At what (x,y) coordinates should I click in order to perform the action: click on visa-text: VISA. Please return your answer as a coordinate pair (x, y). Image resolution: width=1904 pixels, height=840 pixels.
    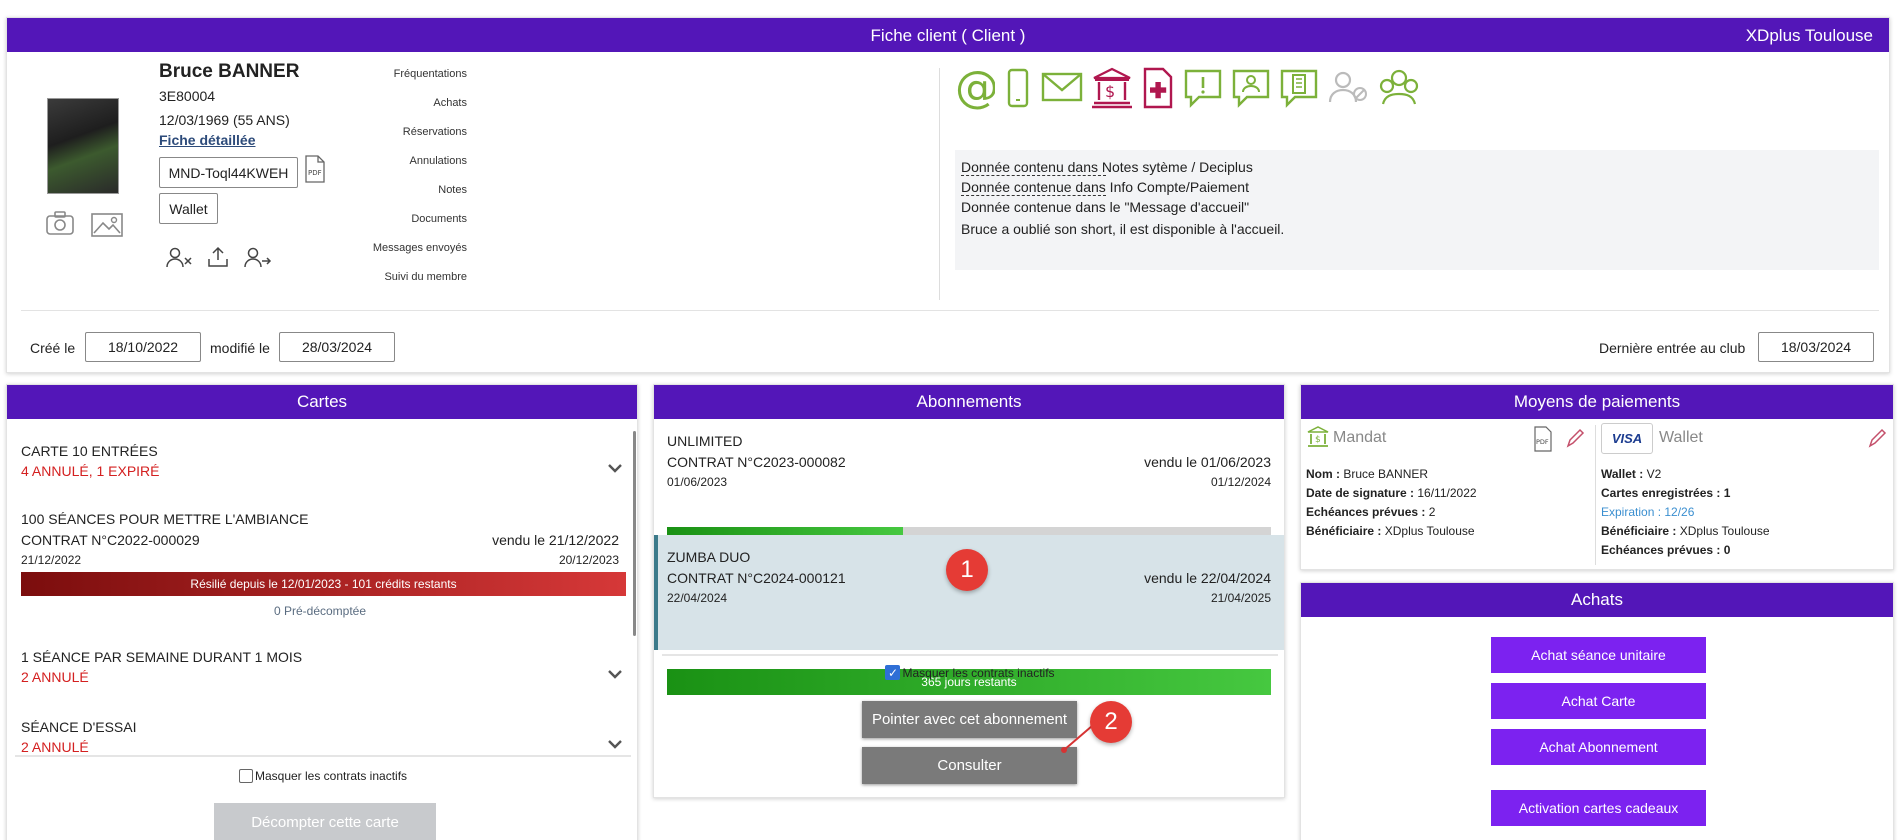
    Looking at the image, I should click on (1627, 438).